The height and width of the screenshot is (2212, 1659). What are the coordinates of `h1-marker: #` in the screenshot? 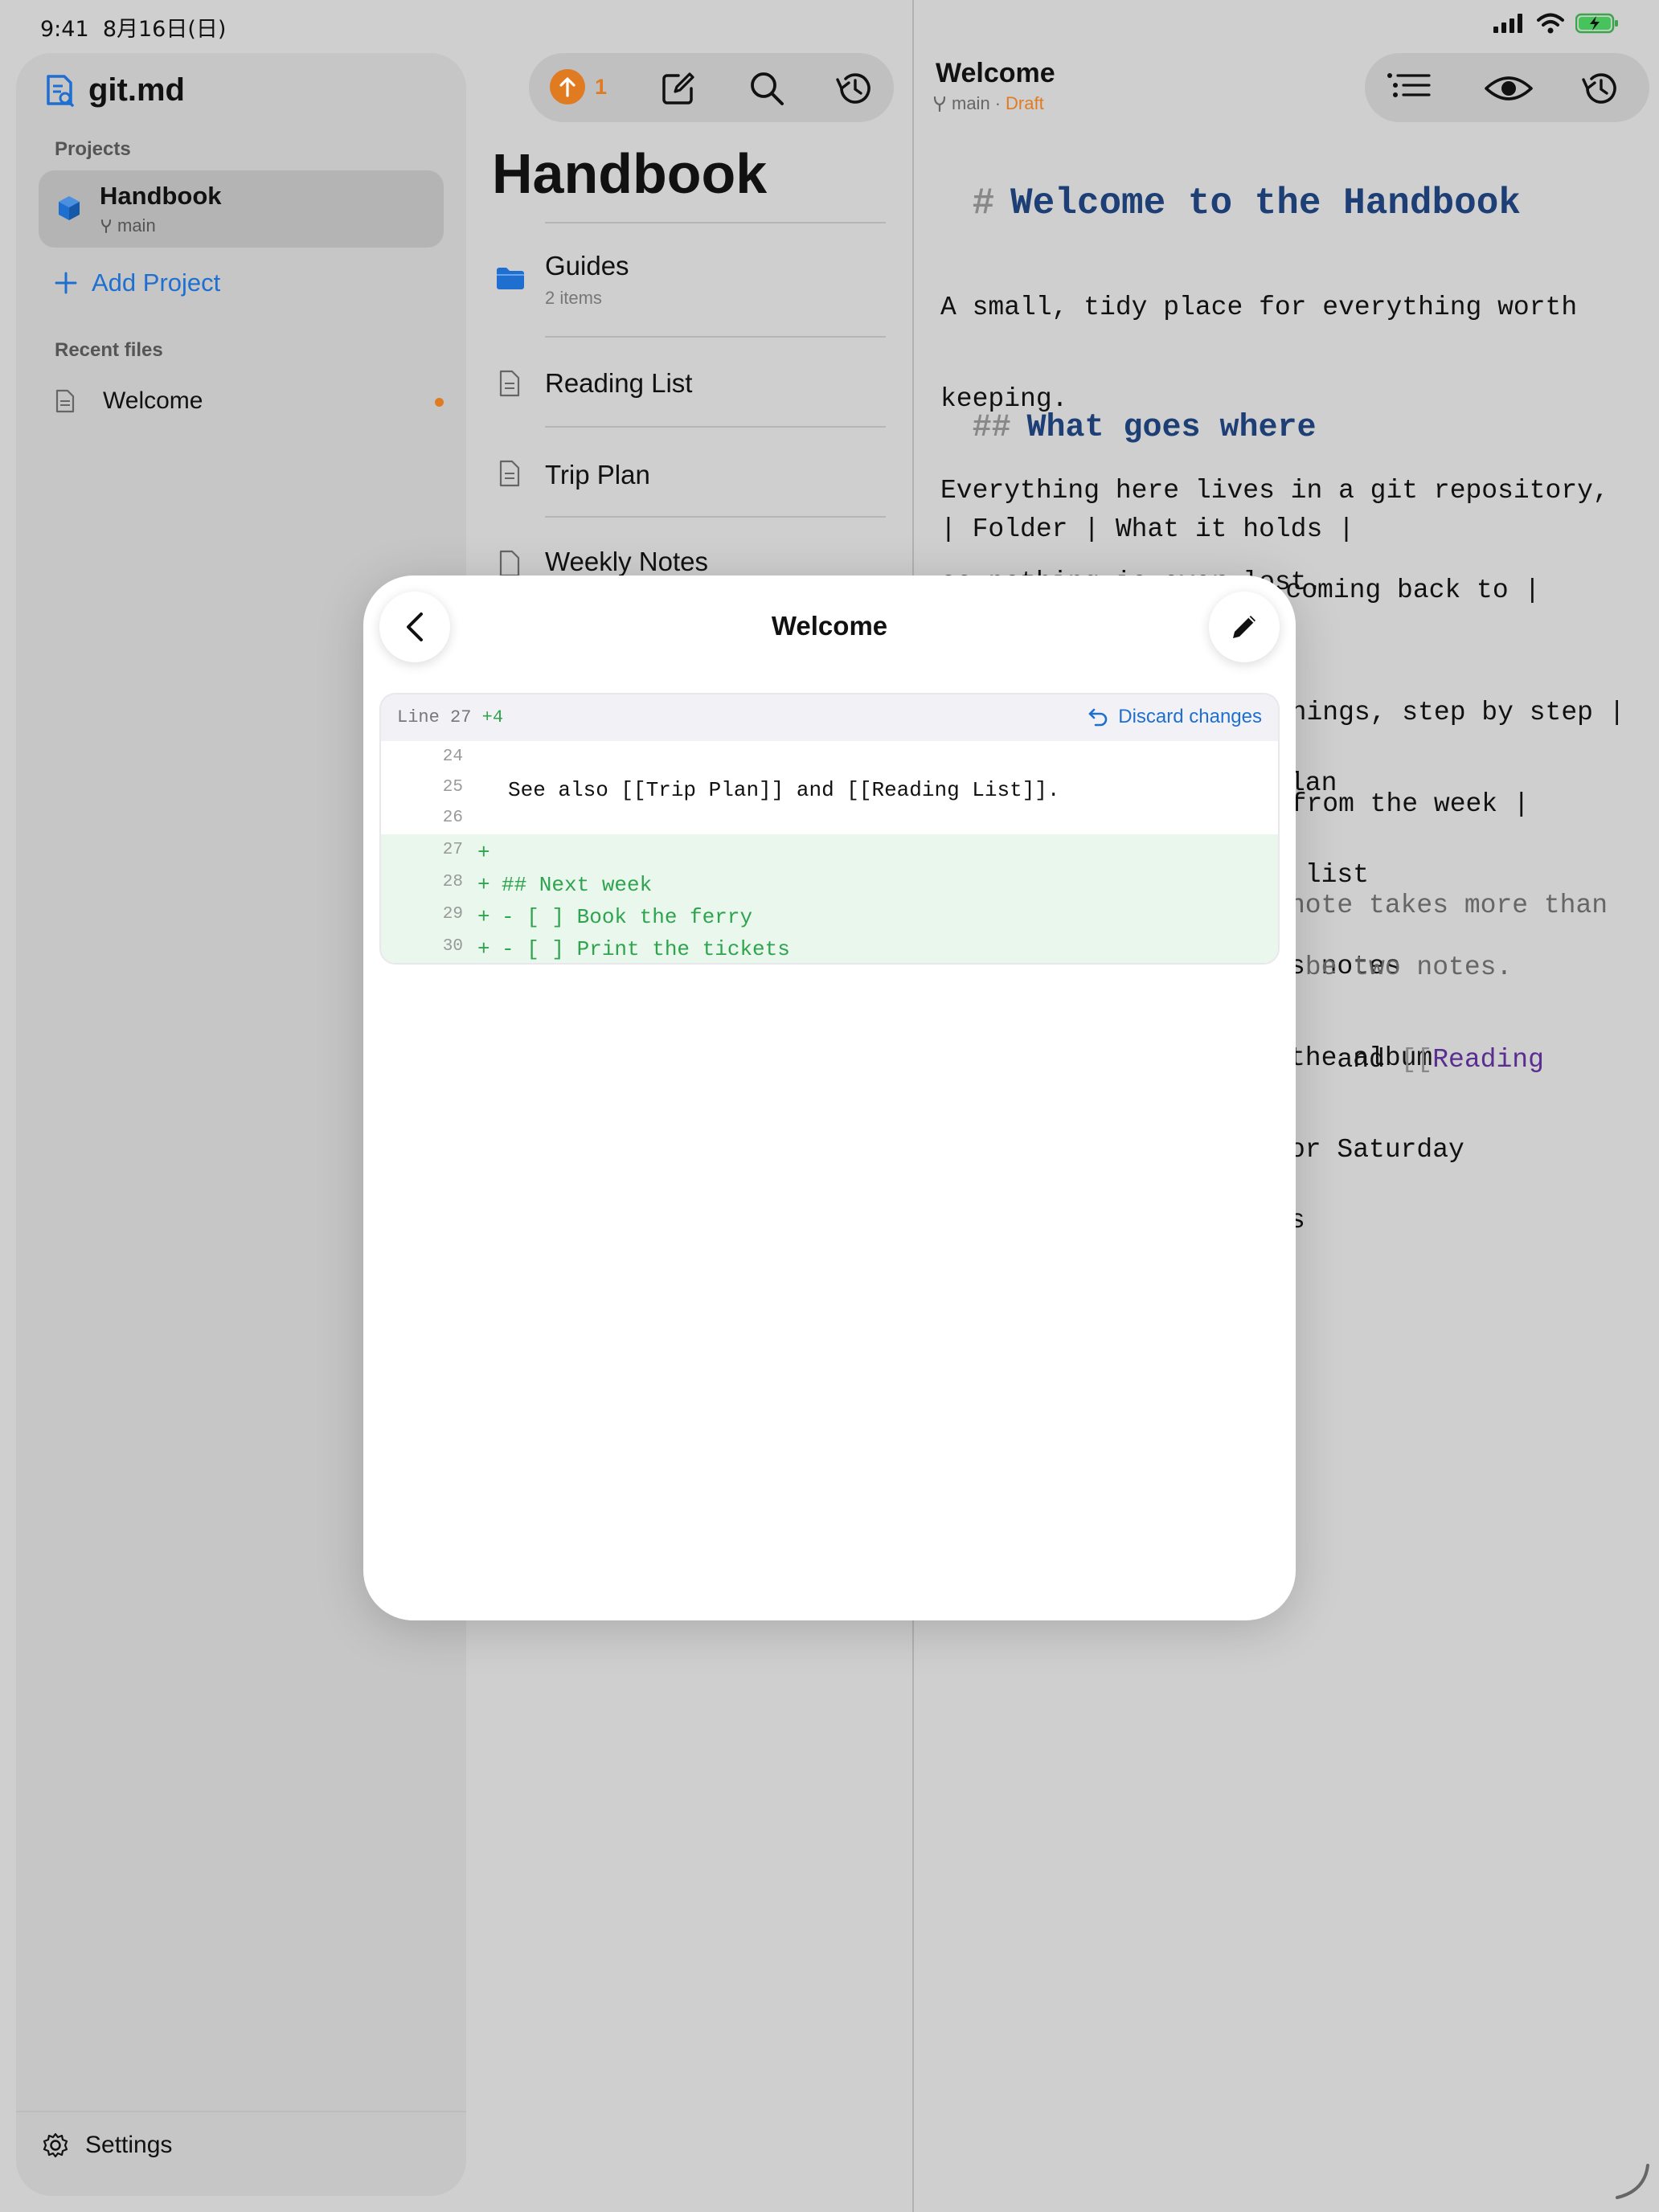 It's located at (983, 203).